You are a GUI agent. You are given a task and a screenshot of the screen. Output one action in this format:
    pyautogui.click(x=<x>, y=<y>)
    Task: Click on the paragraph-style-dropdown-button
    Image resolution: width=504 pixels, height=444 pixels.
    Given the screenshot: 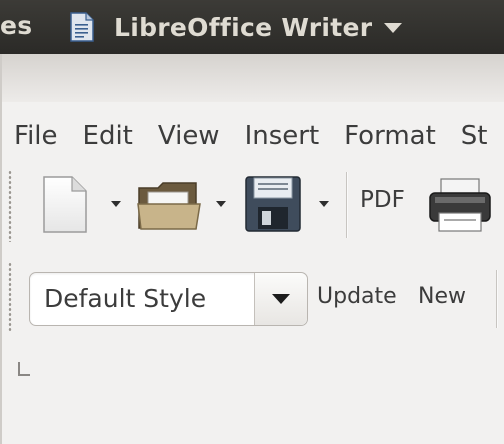 What is the action you would take?
    pyautogui.click(x=280, y=299)
    